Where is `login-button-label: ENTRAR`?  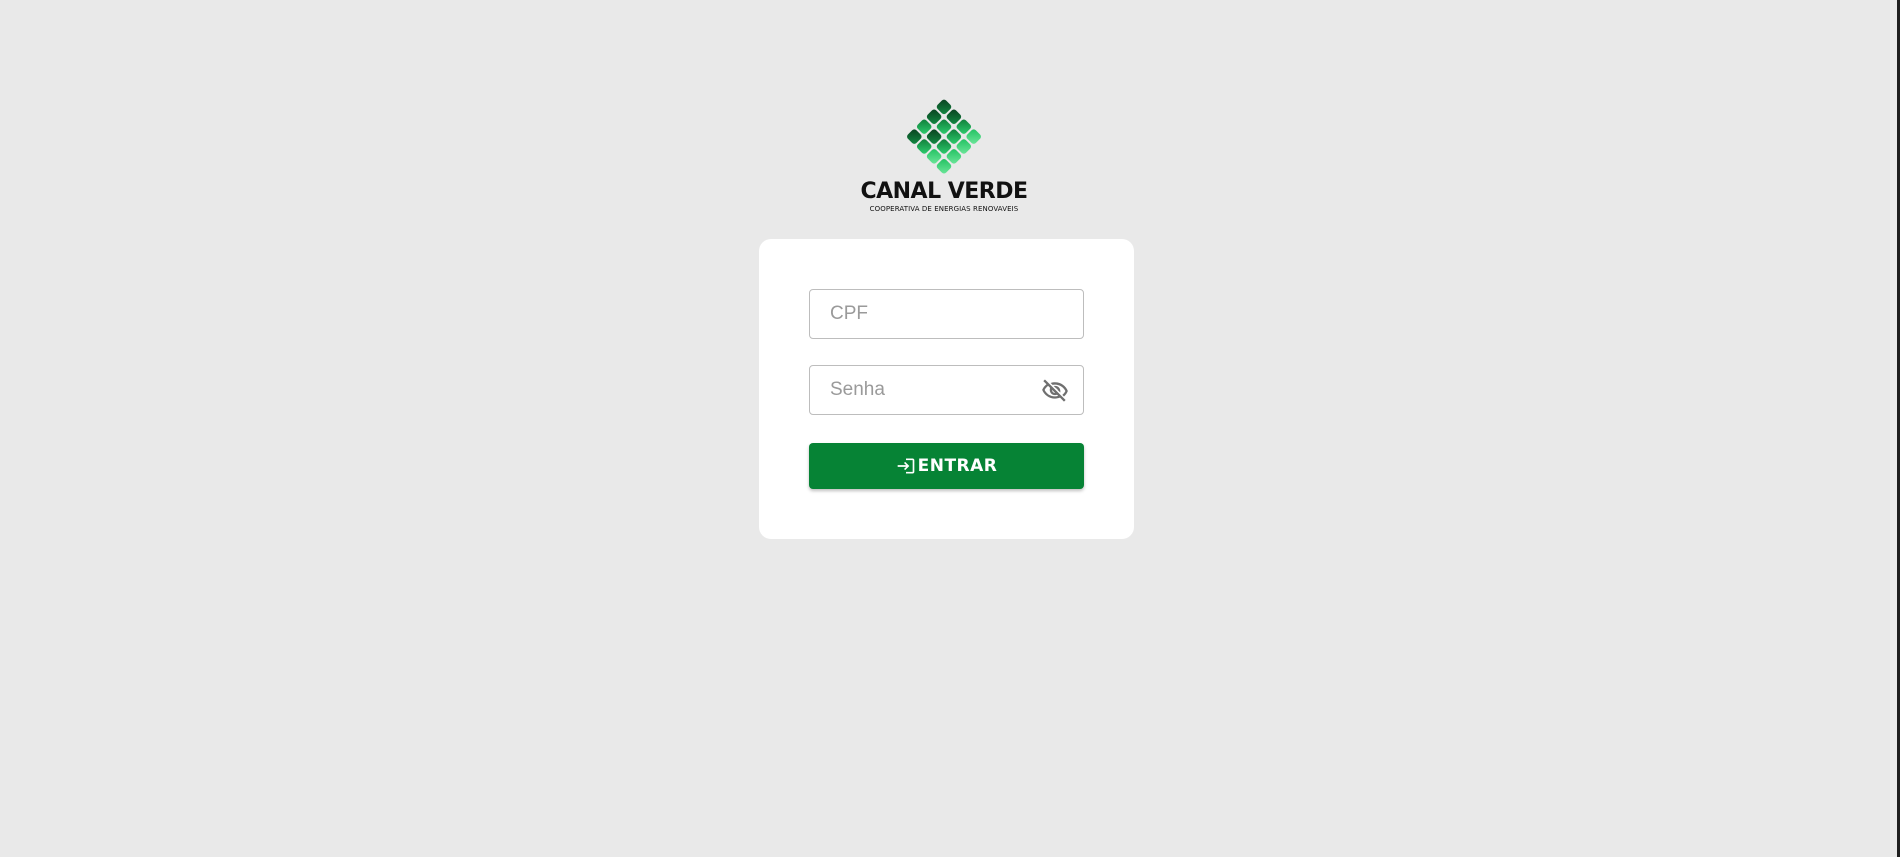
login-button-label: ENTRAR is located at coordinates (957, 466).